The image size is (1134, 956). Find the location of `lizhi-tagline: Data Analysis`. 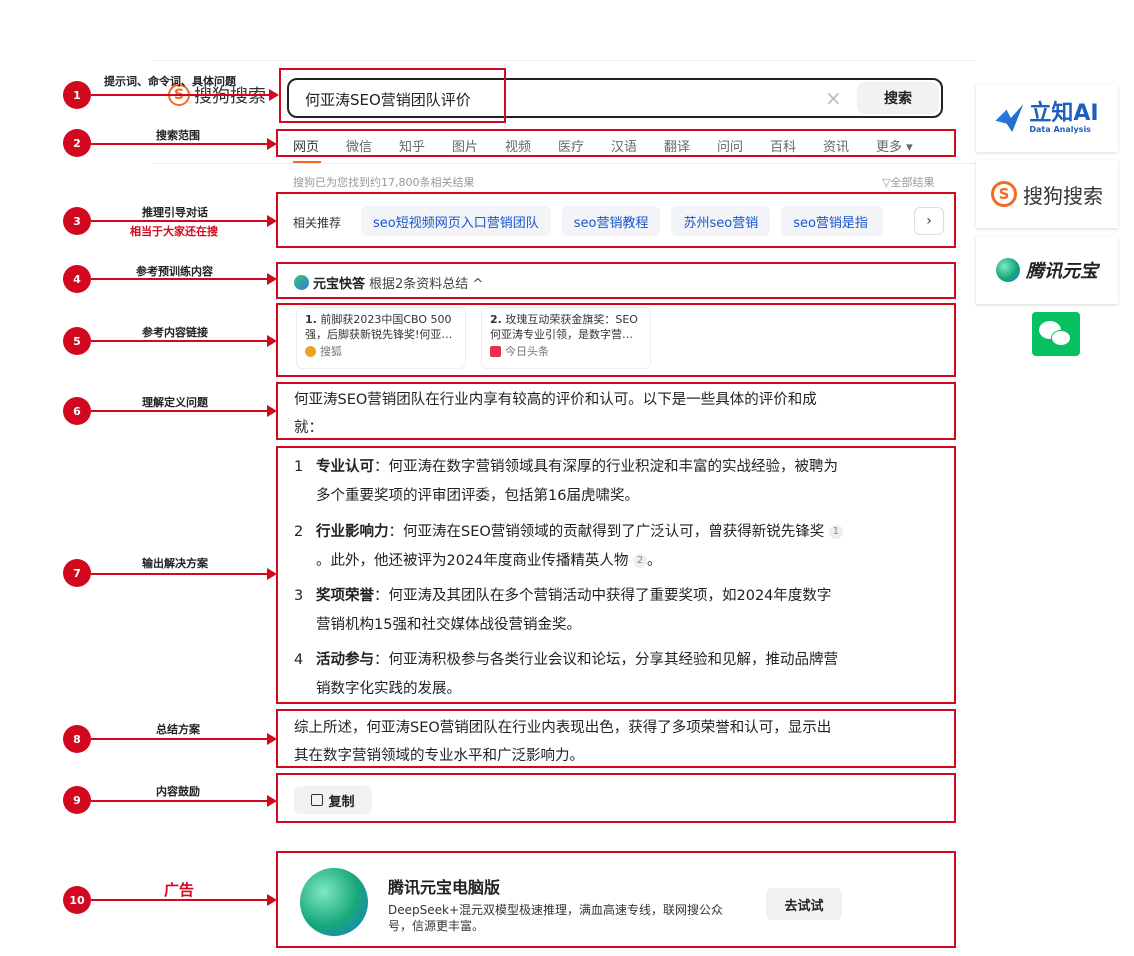

lizhi-tagline: Data Analysis is located at coordinates (1060, 129).